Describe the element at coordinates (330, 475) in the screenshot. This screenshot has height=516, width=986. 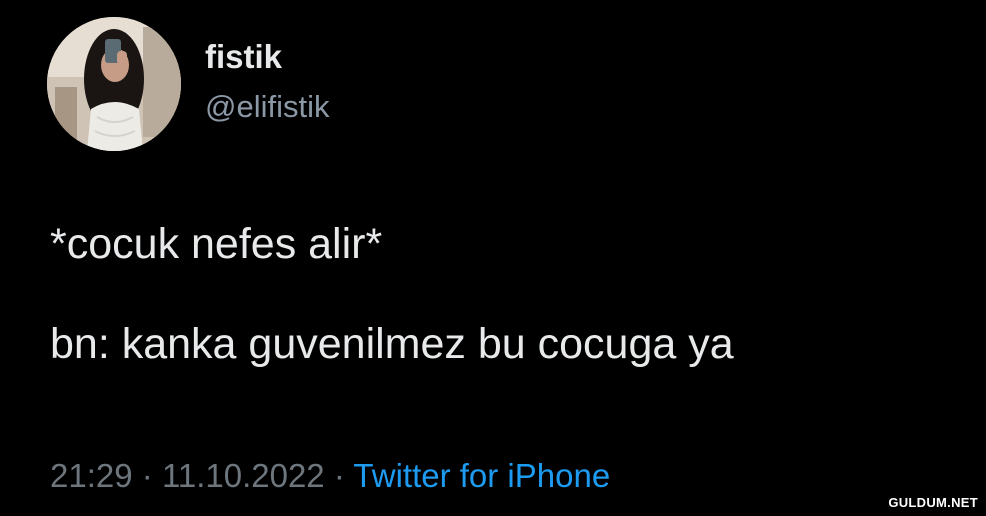
I see `tweet-meta: 21:29 · 11.10.2022 · Twitter for iPhone` at that location.